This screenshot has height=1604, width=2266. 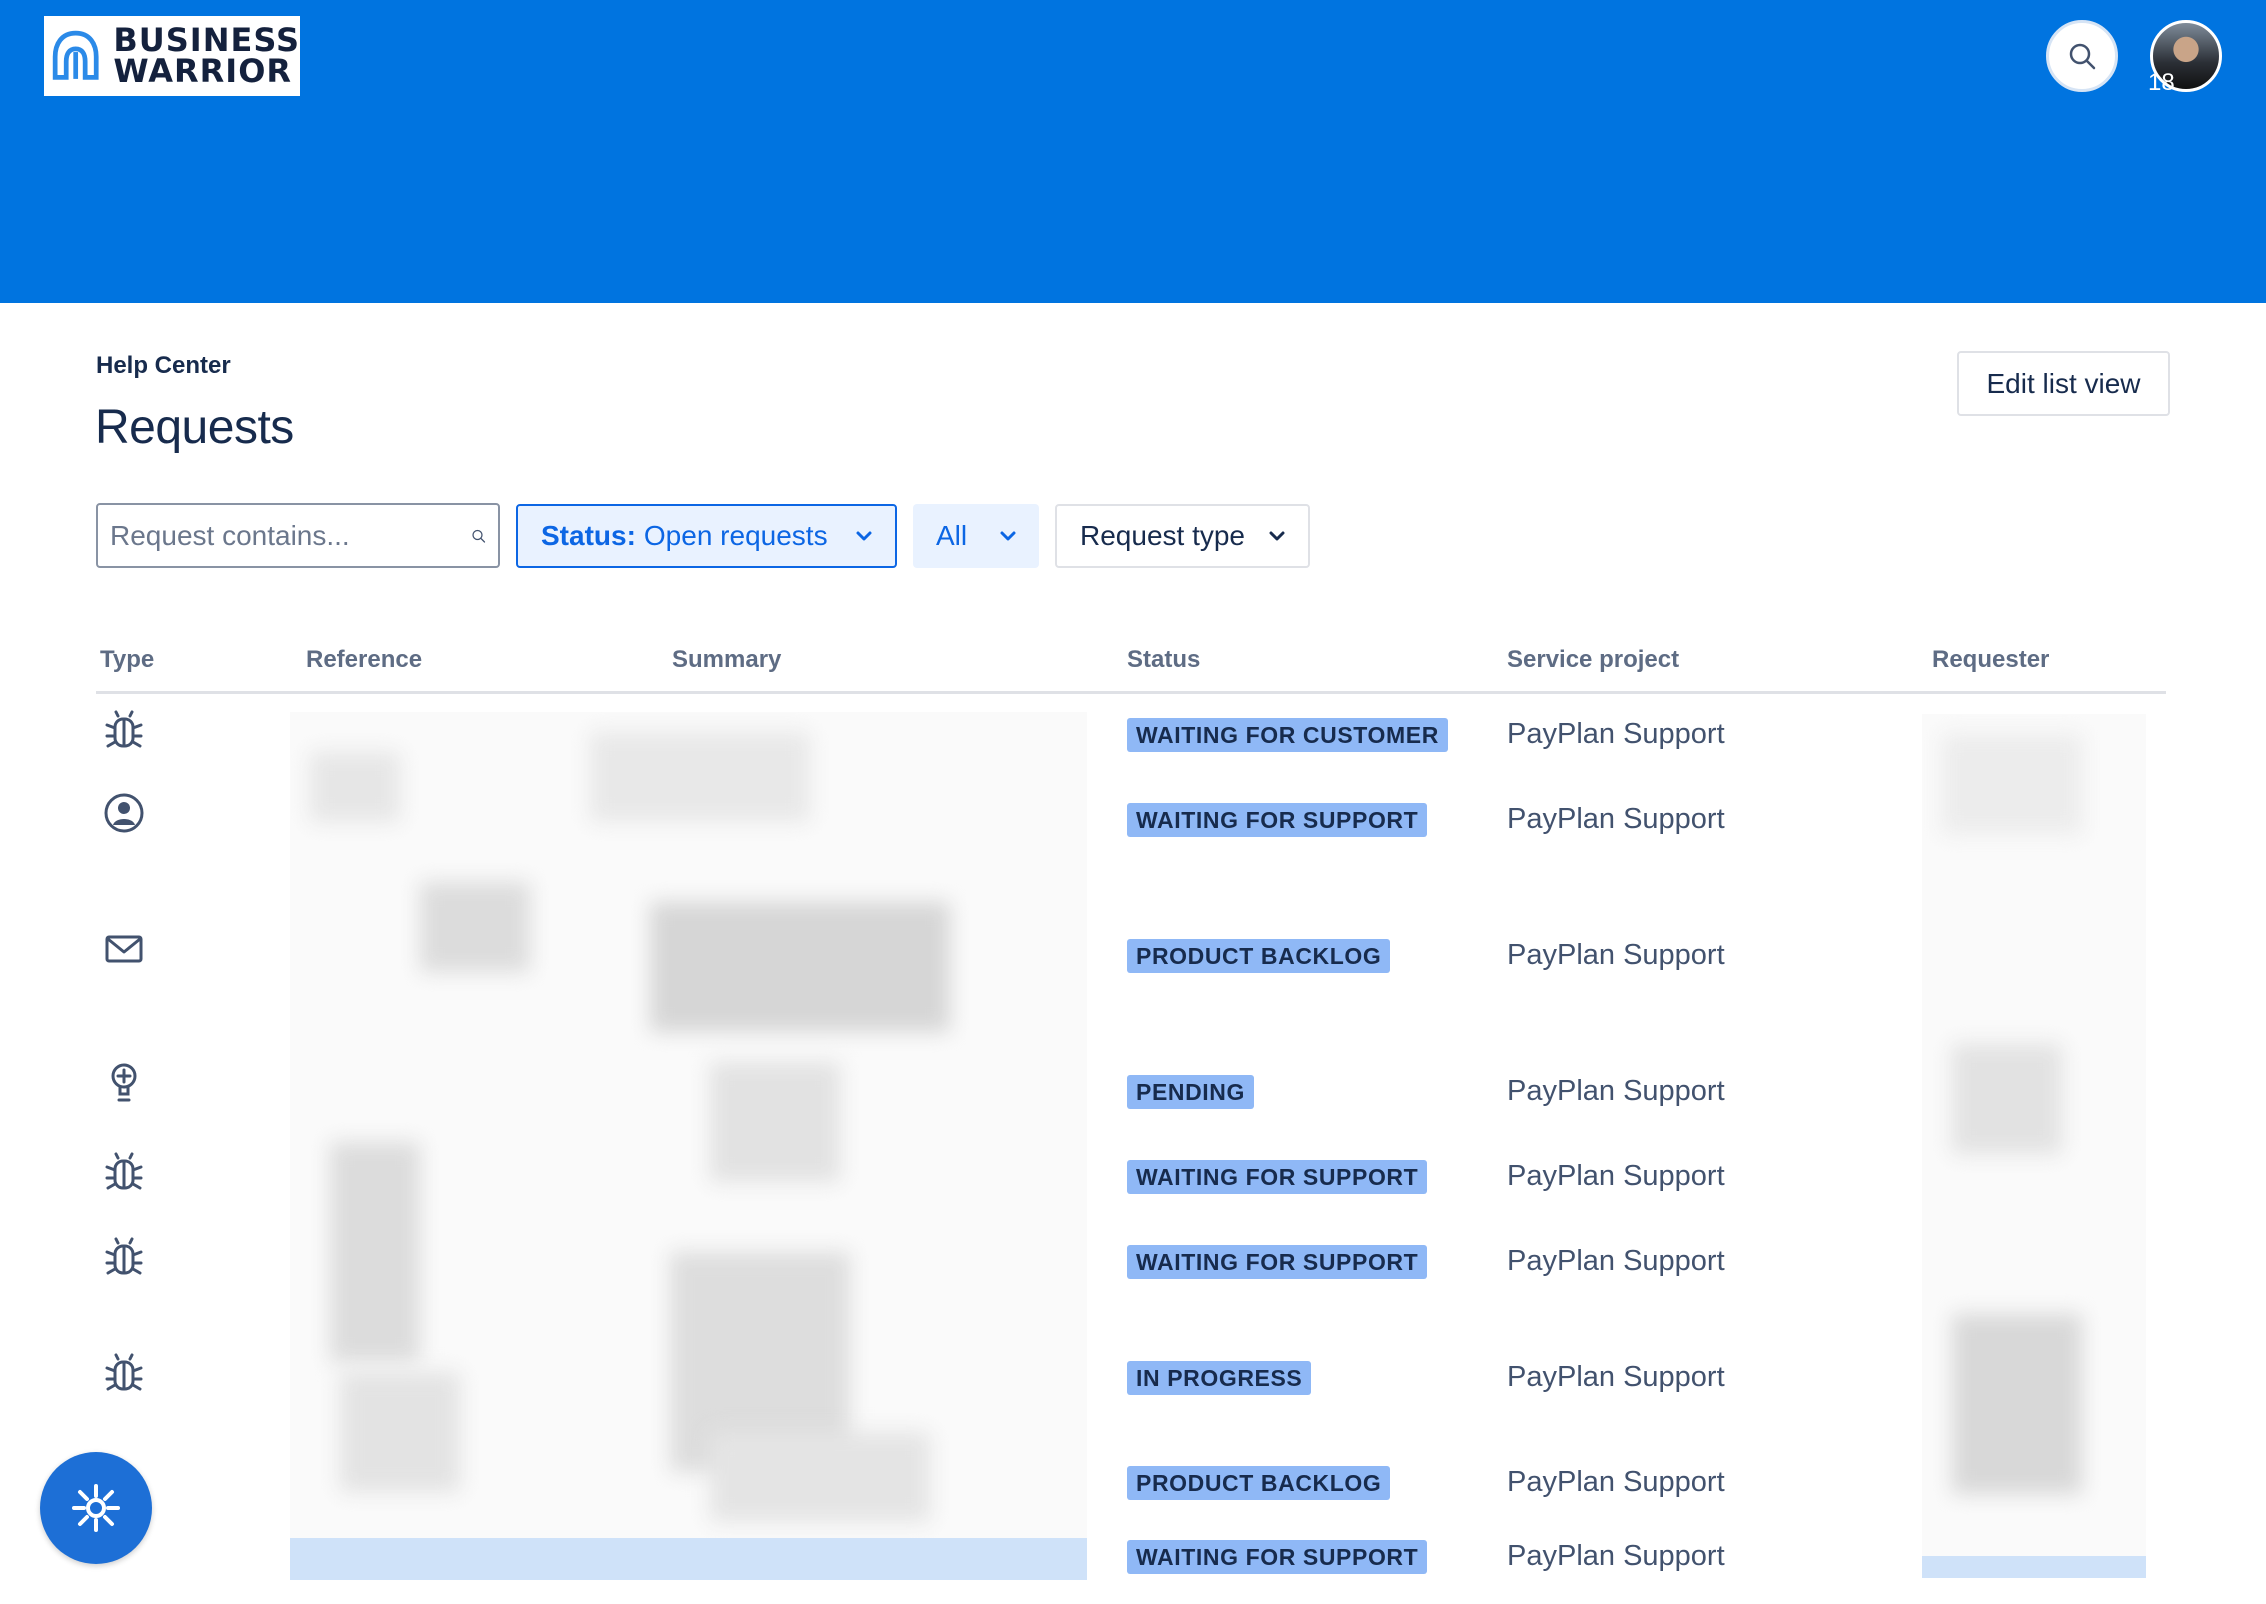 I want to click on column-header-type: Type, so click(x=127, y=660).